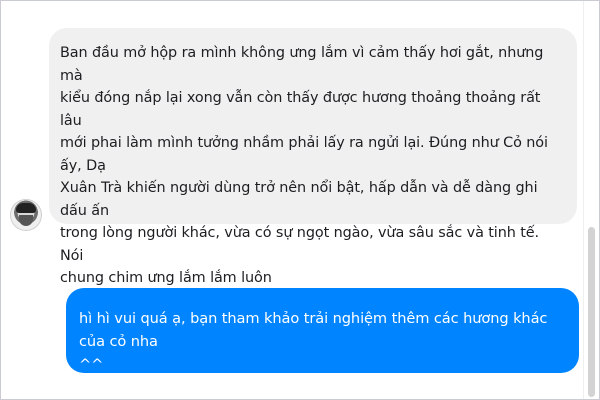  I want to click on scrollbar-thumb, so click(591, 312).